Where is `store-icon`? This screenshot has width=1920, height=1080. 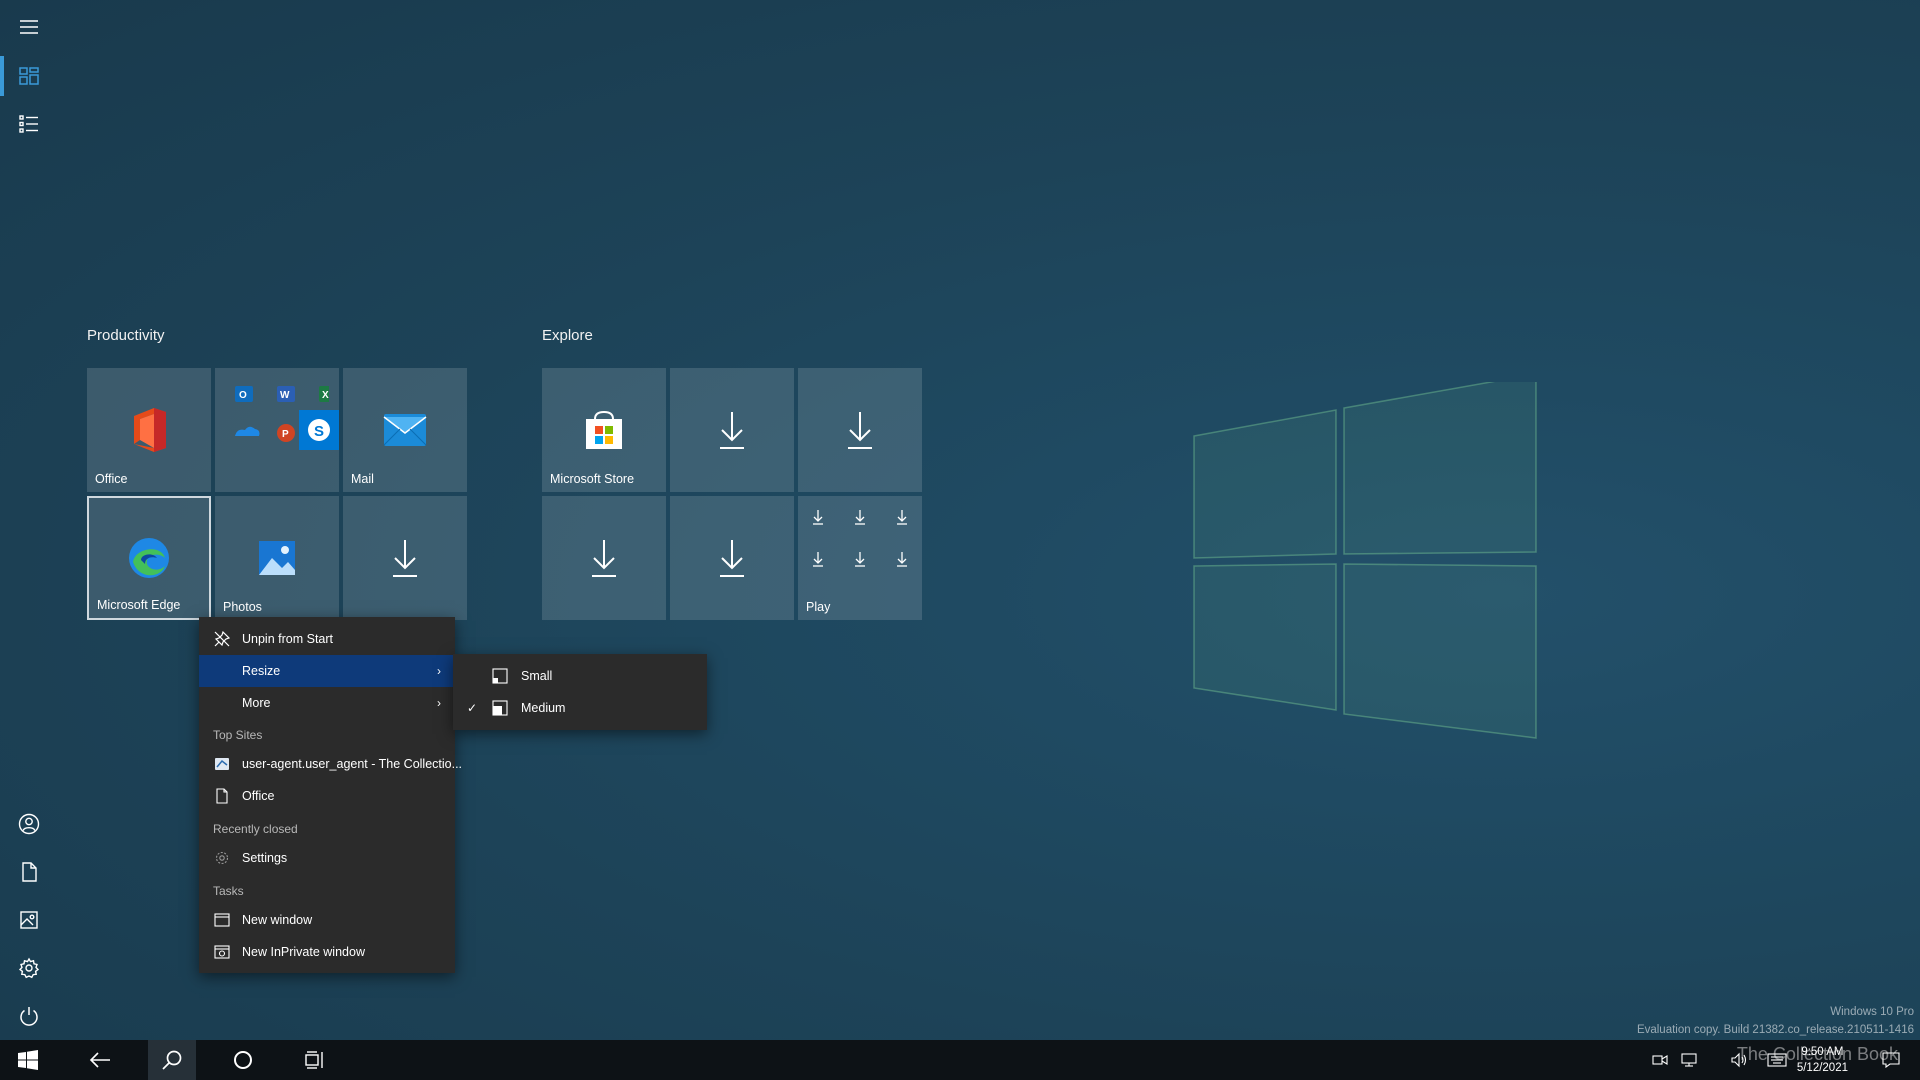 store-icon is located at coordinates (604, 429).